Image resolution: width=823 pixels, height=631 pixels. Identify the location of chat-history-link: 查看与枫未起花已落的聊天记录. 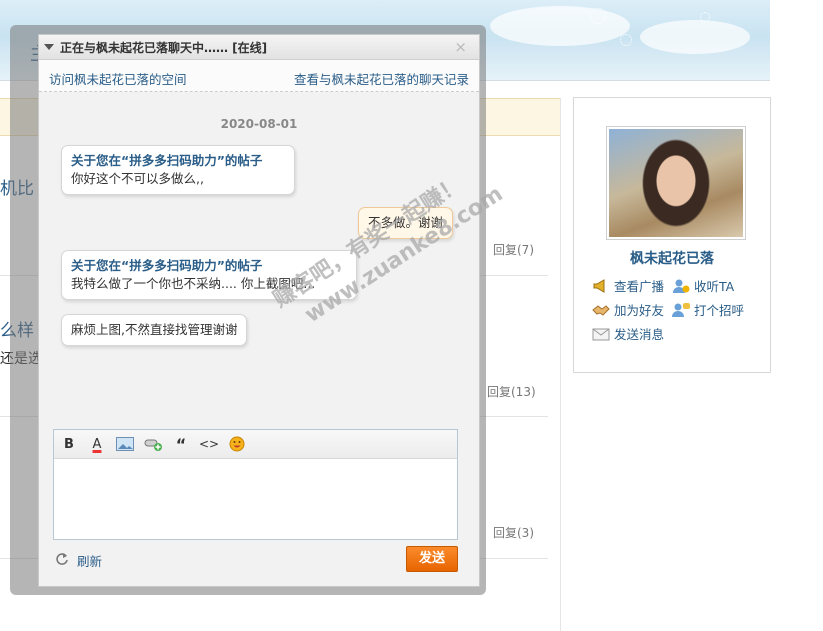
(381, 78).